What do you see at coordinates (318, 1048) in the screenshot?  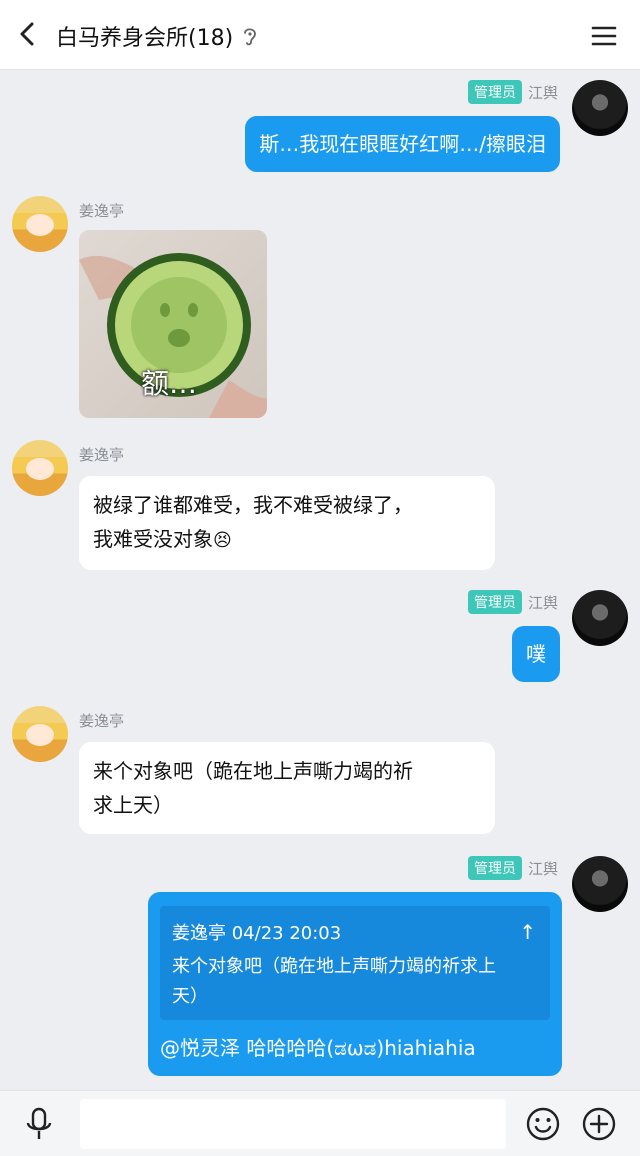 I see `message-text: @悦灵泽 哈哈哈哈(ಡωಡ)hiahiahia` at bounding box center [318, 1048].